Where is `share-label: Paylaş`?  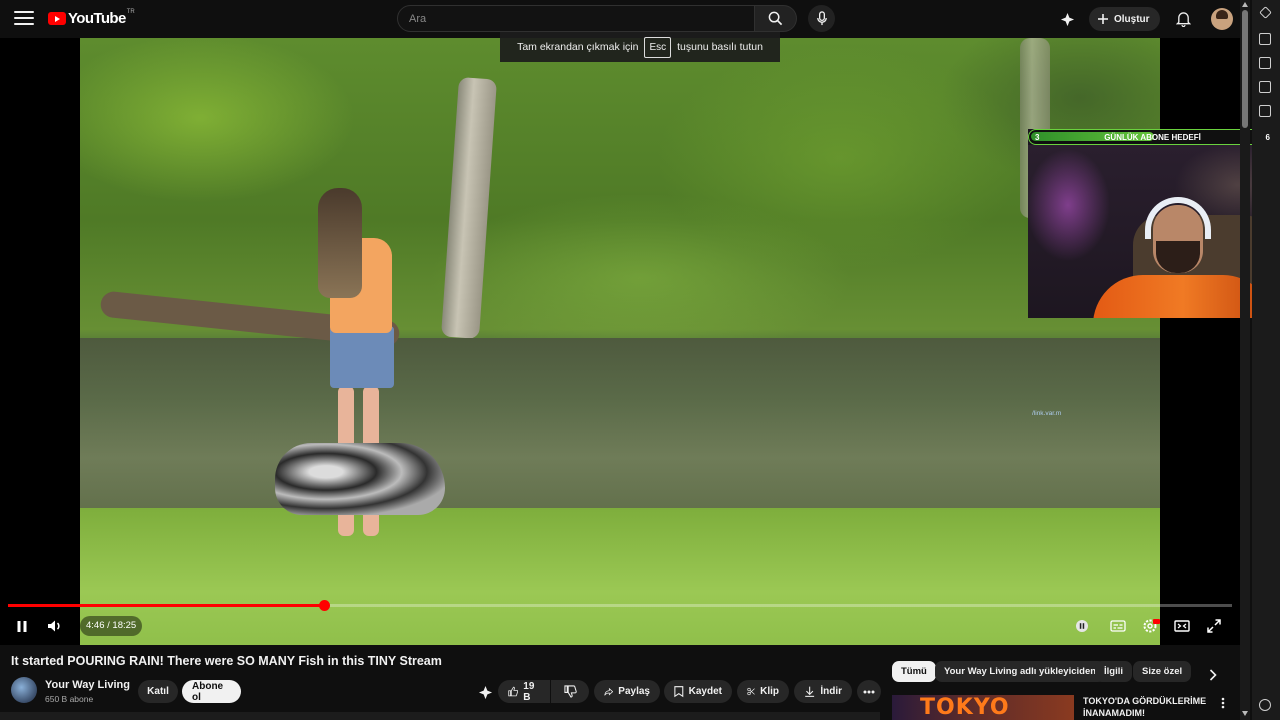 share-label: Paylaş is located at coordinates (634, 691).